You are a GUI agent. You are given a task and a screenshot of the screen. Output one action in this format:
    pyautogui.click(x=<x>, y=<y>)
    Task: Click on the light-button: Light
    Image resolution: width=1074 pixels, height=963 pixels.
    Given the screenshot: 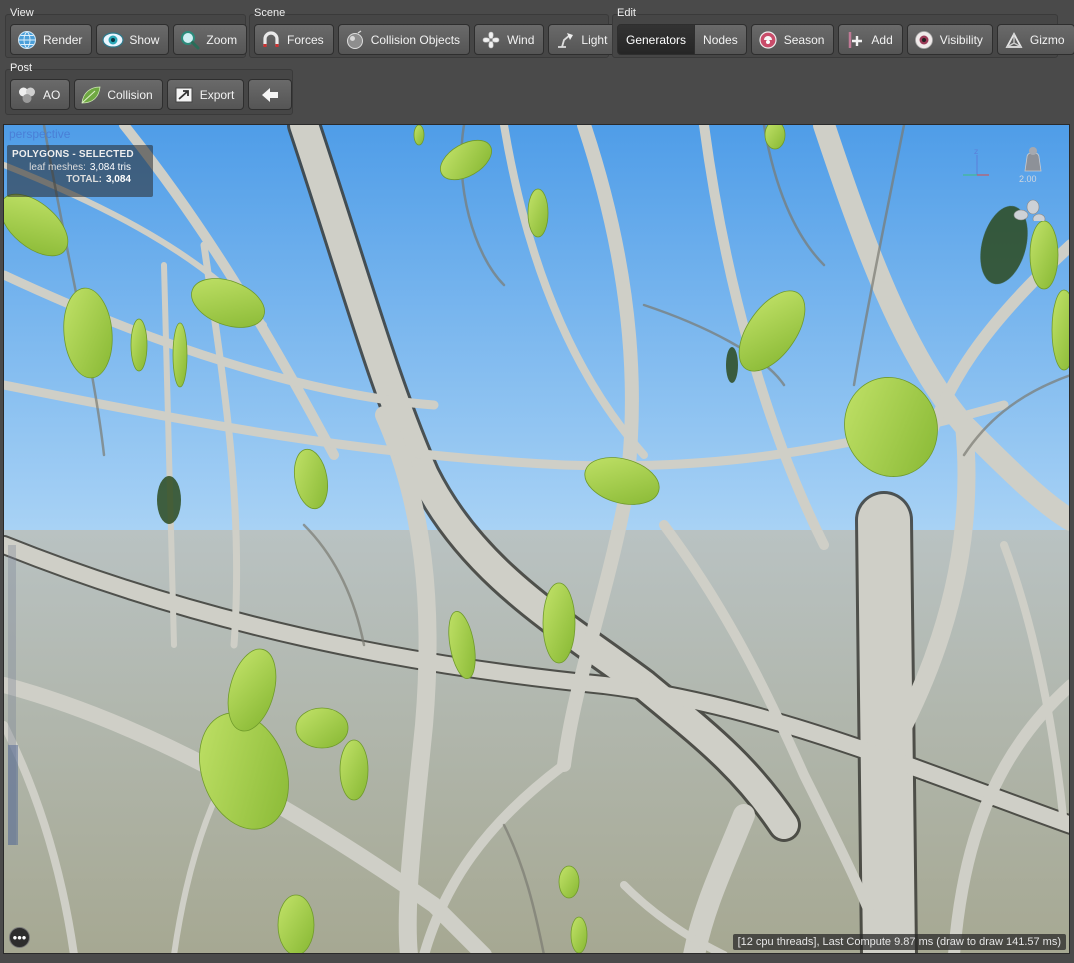 What is the action you would take?
    pyautogui.click(x=583, y=39)
    